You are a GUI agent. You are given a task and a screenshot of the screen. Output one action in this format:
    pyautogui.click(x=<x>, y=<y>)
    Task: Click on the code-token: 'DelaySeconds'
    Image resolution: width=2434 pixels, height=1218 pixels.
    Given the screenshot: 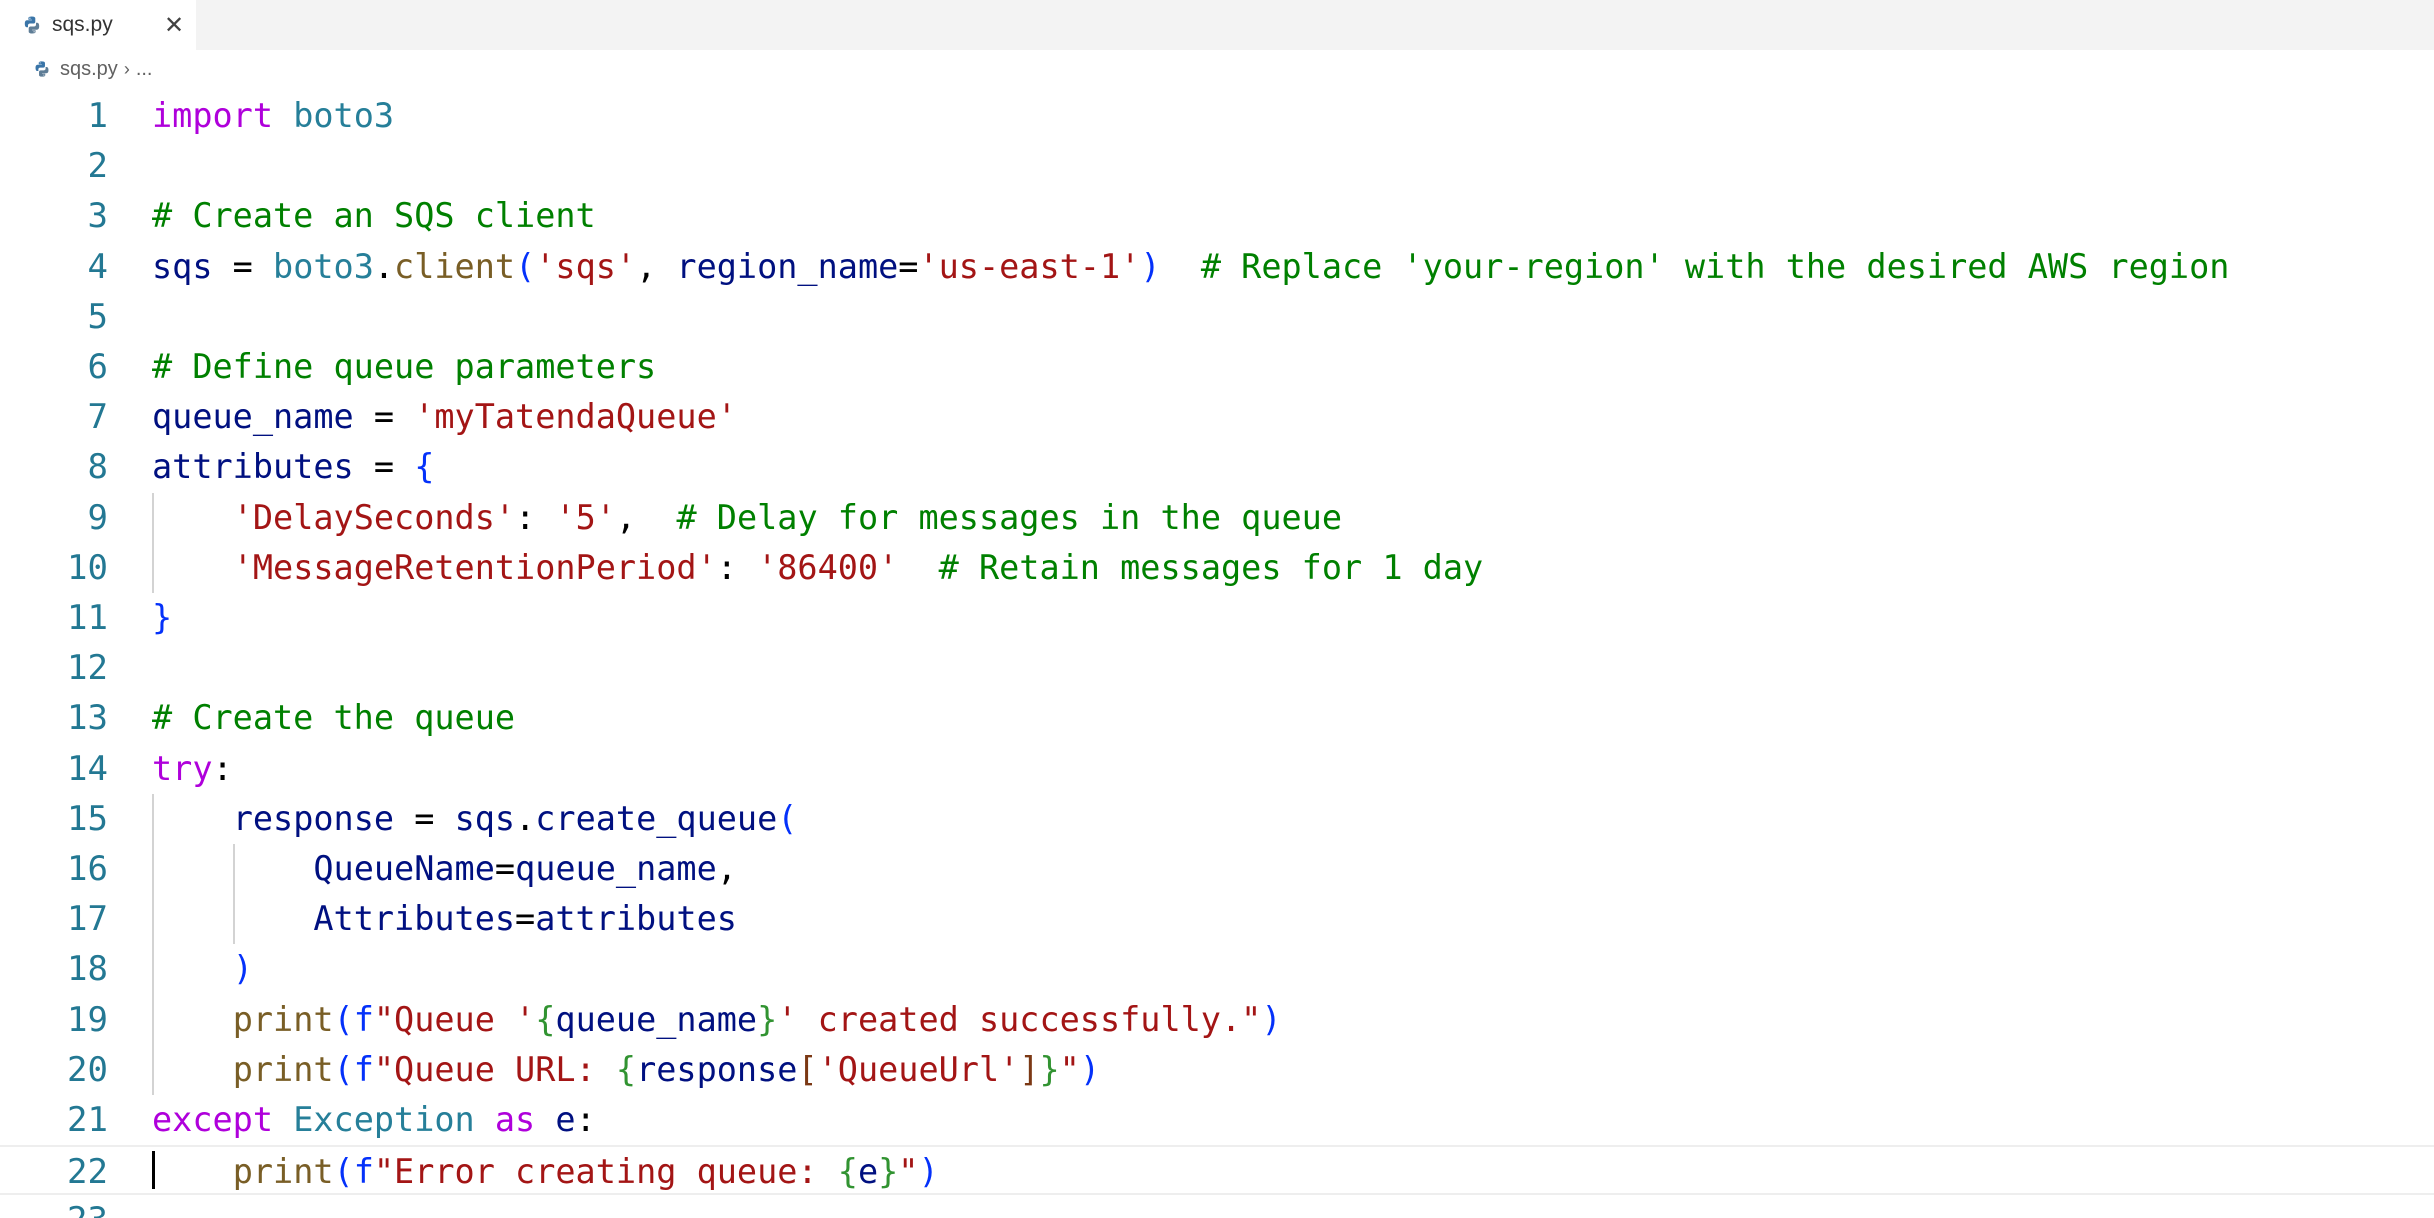 What is the action you would take?
    pyautogui.click(x=374, y=517)
    